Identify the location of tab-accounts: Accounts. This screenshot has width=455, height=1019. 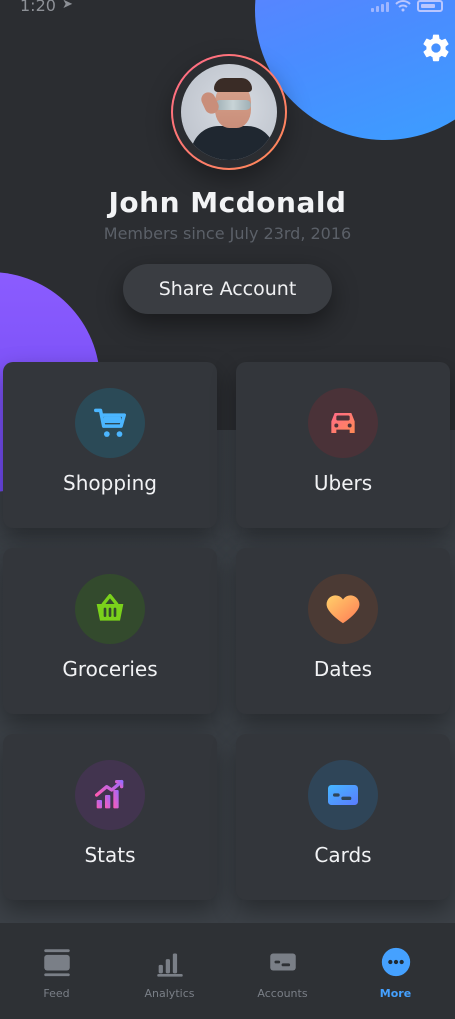
(282, 971).